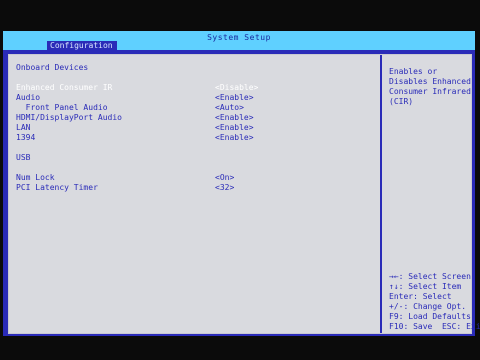  Describe the element at coordinates (62, 108) in the screenshot. I see `setting-label-front-panel-audio: Front Panel Audio` at that location.